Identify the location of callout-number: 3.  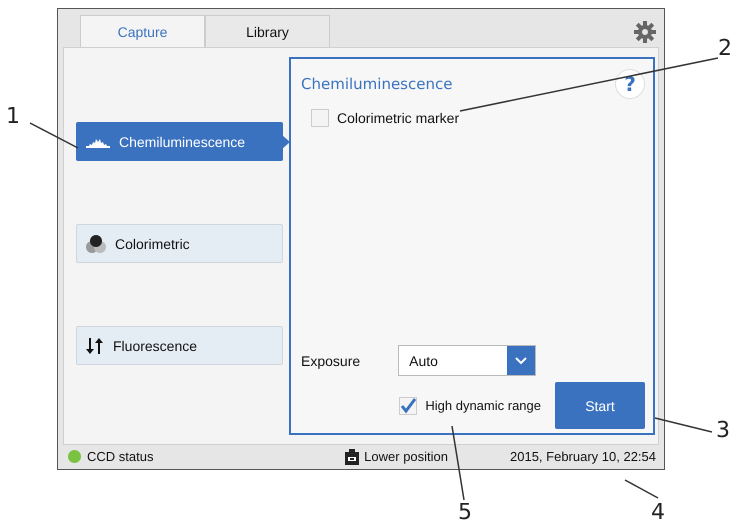
(723, 431).